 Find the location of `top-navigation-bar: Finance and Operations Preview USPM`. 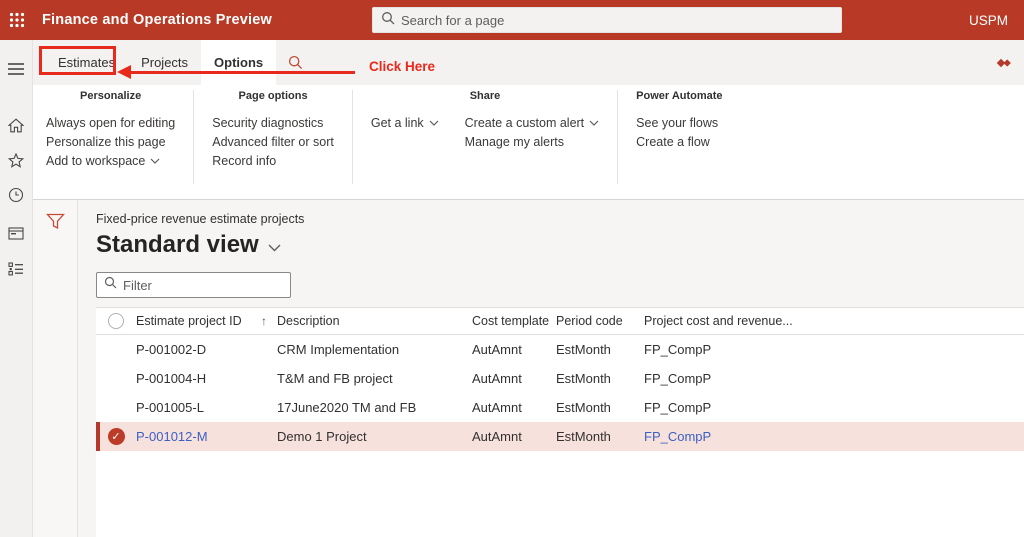

top-navigation-bar: Finance and Operations Preview USPM is located at coordinates (512, 20).